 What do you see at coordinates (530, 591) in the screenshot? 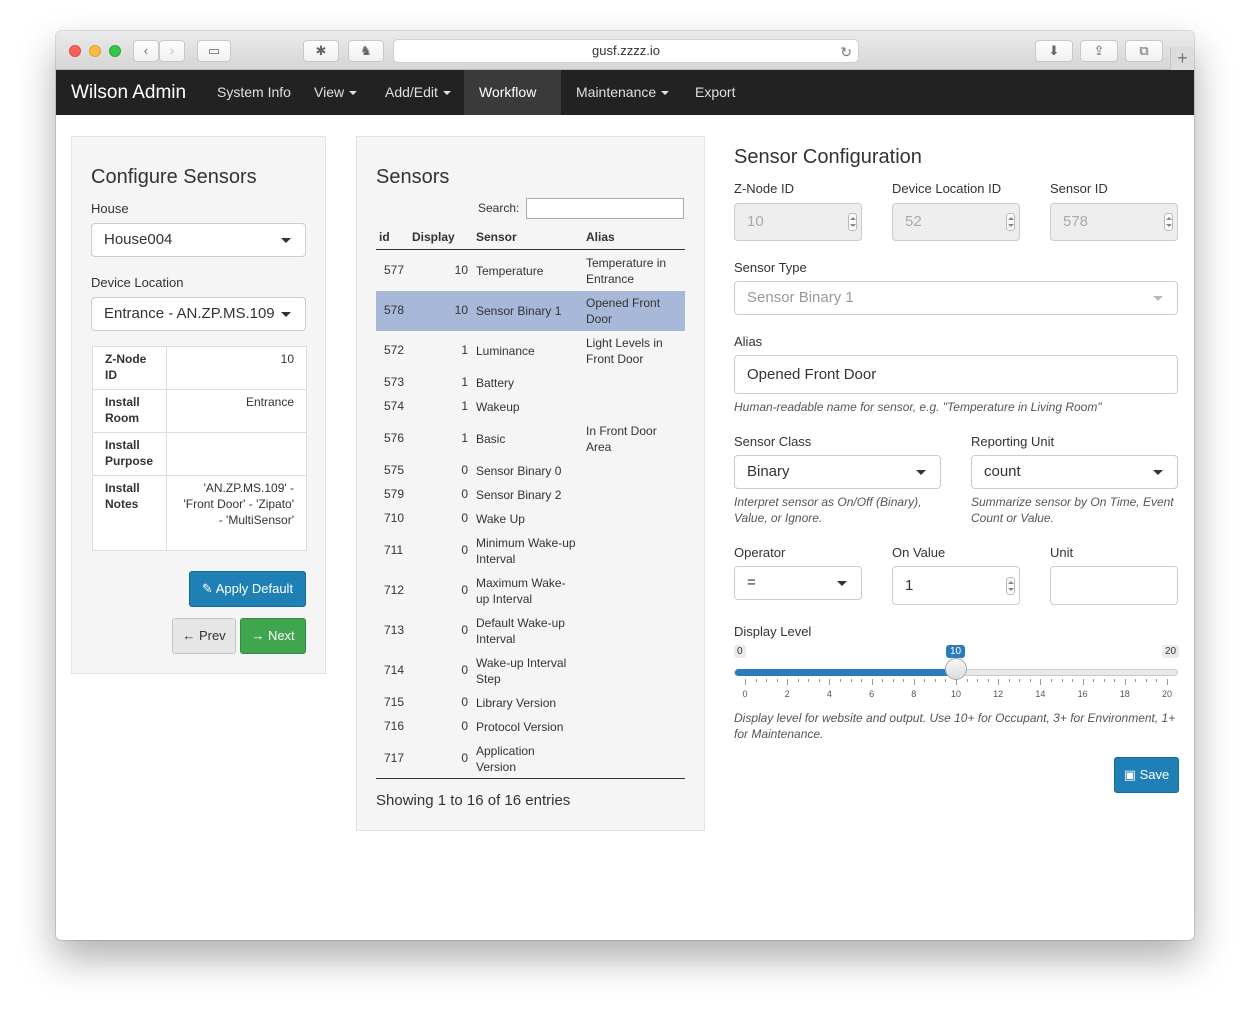
I see `table-row: 712 0 Maximum Wake-up Interval` at bounding box center [530, 591].